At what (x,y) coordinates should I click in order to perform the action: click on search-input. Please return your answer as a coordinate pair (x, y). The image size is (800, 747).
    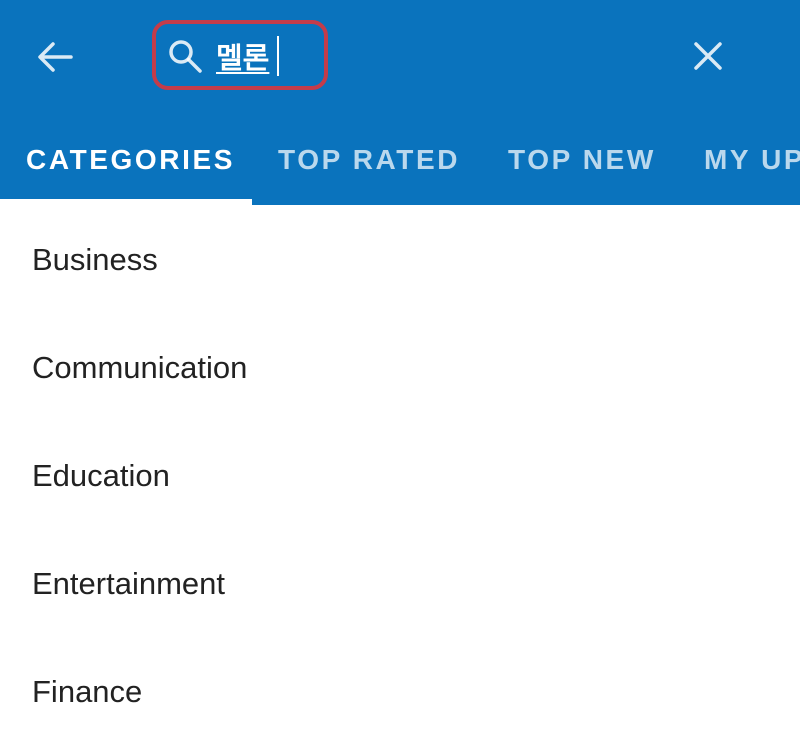
    Looking at the image, I should click on (266, 56).